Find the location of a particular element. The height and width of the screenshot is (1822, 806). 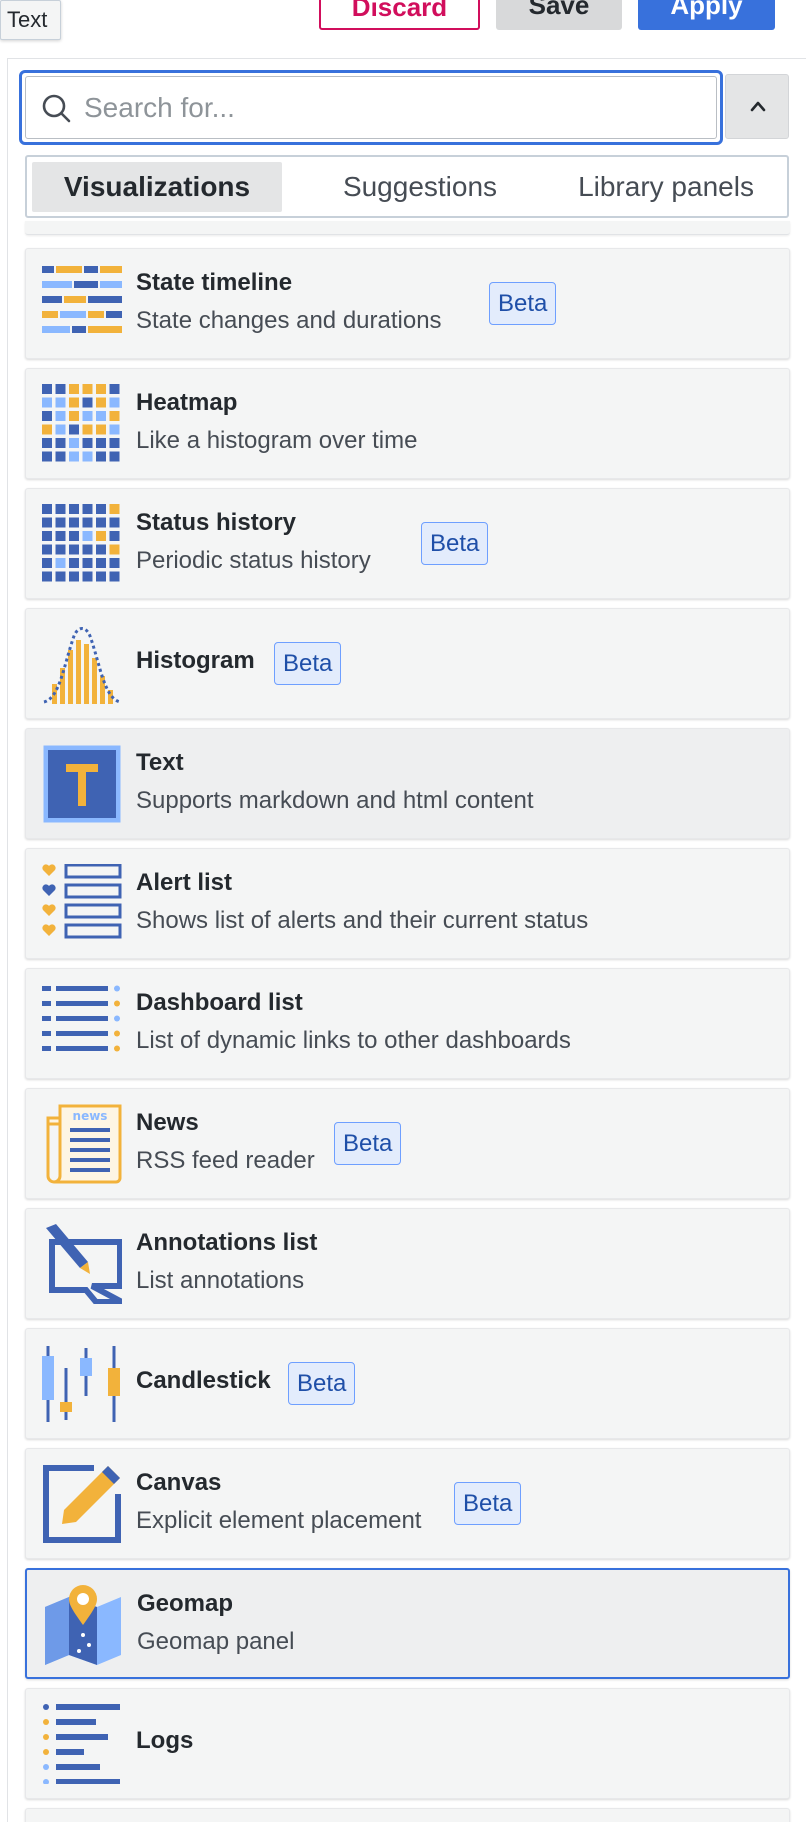

search-icon is located at coordinates (56, 108).